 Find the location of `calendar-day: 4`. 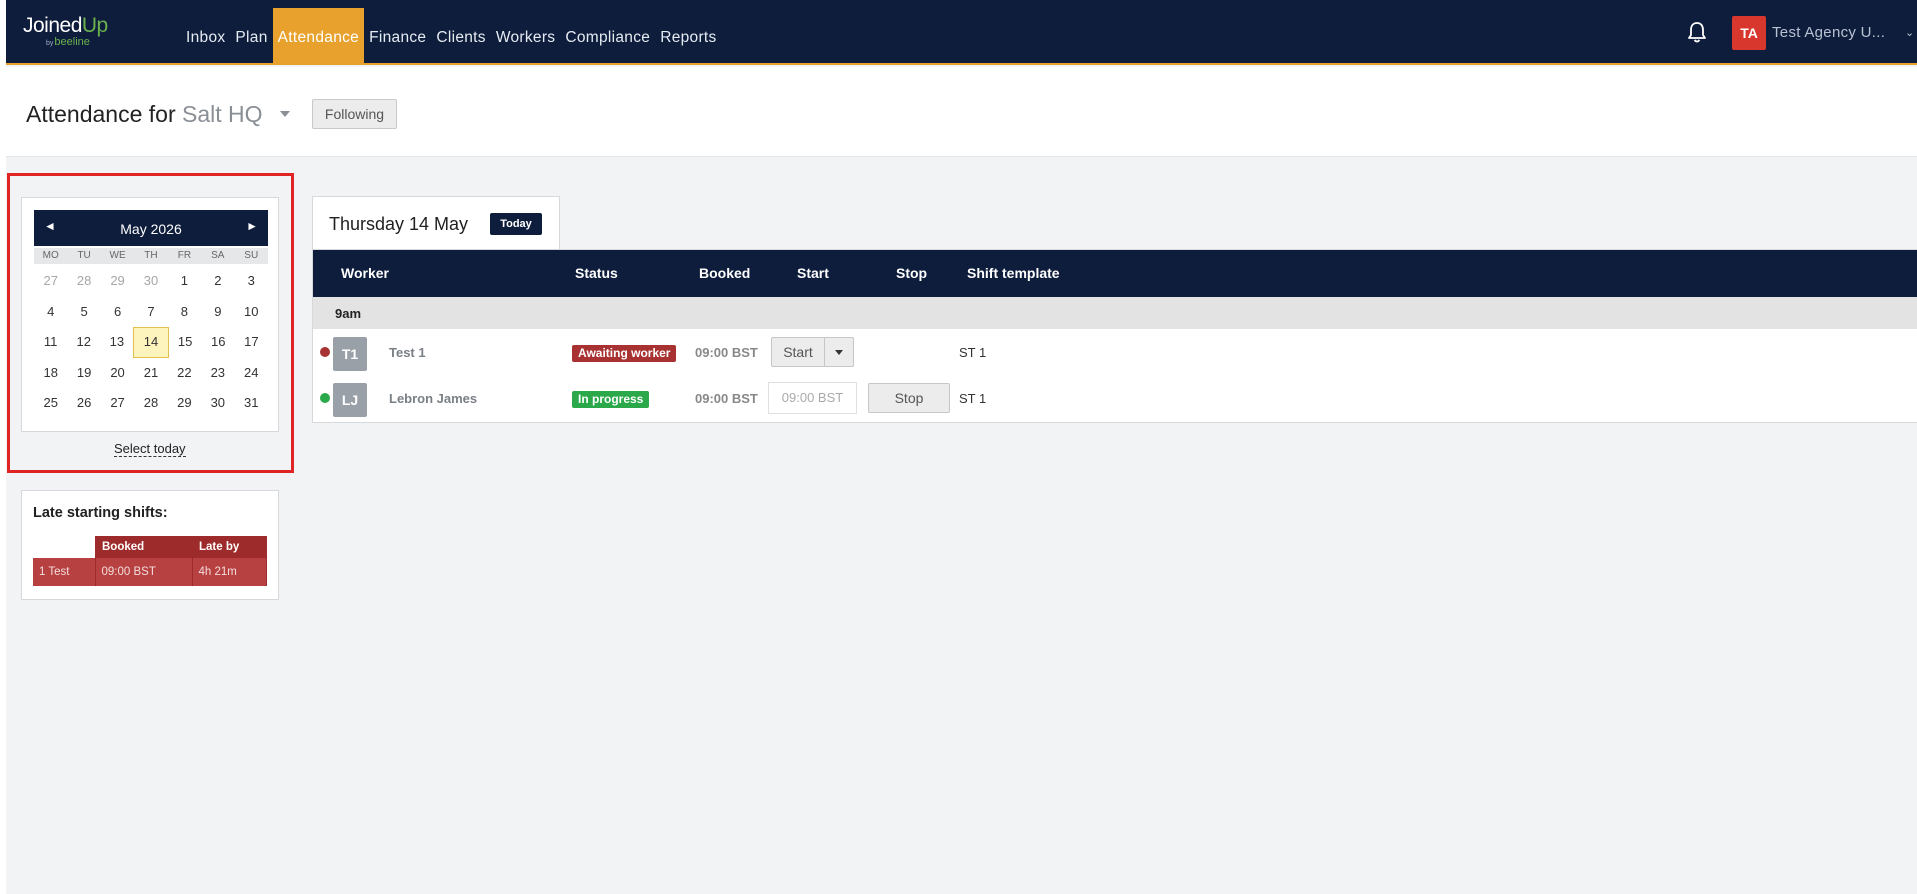

calendar-day: 4 is located at coordinates (50, 312).